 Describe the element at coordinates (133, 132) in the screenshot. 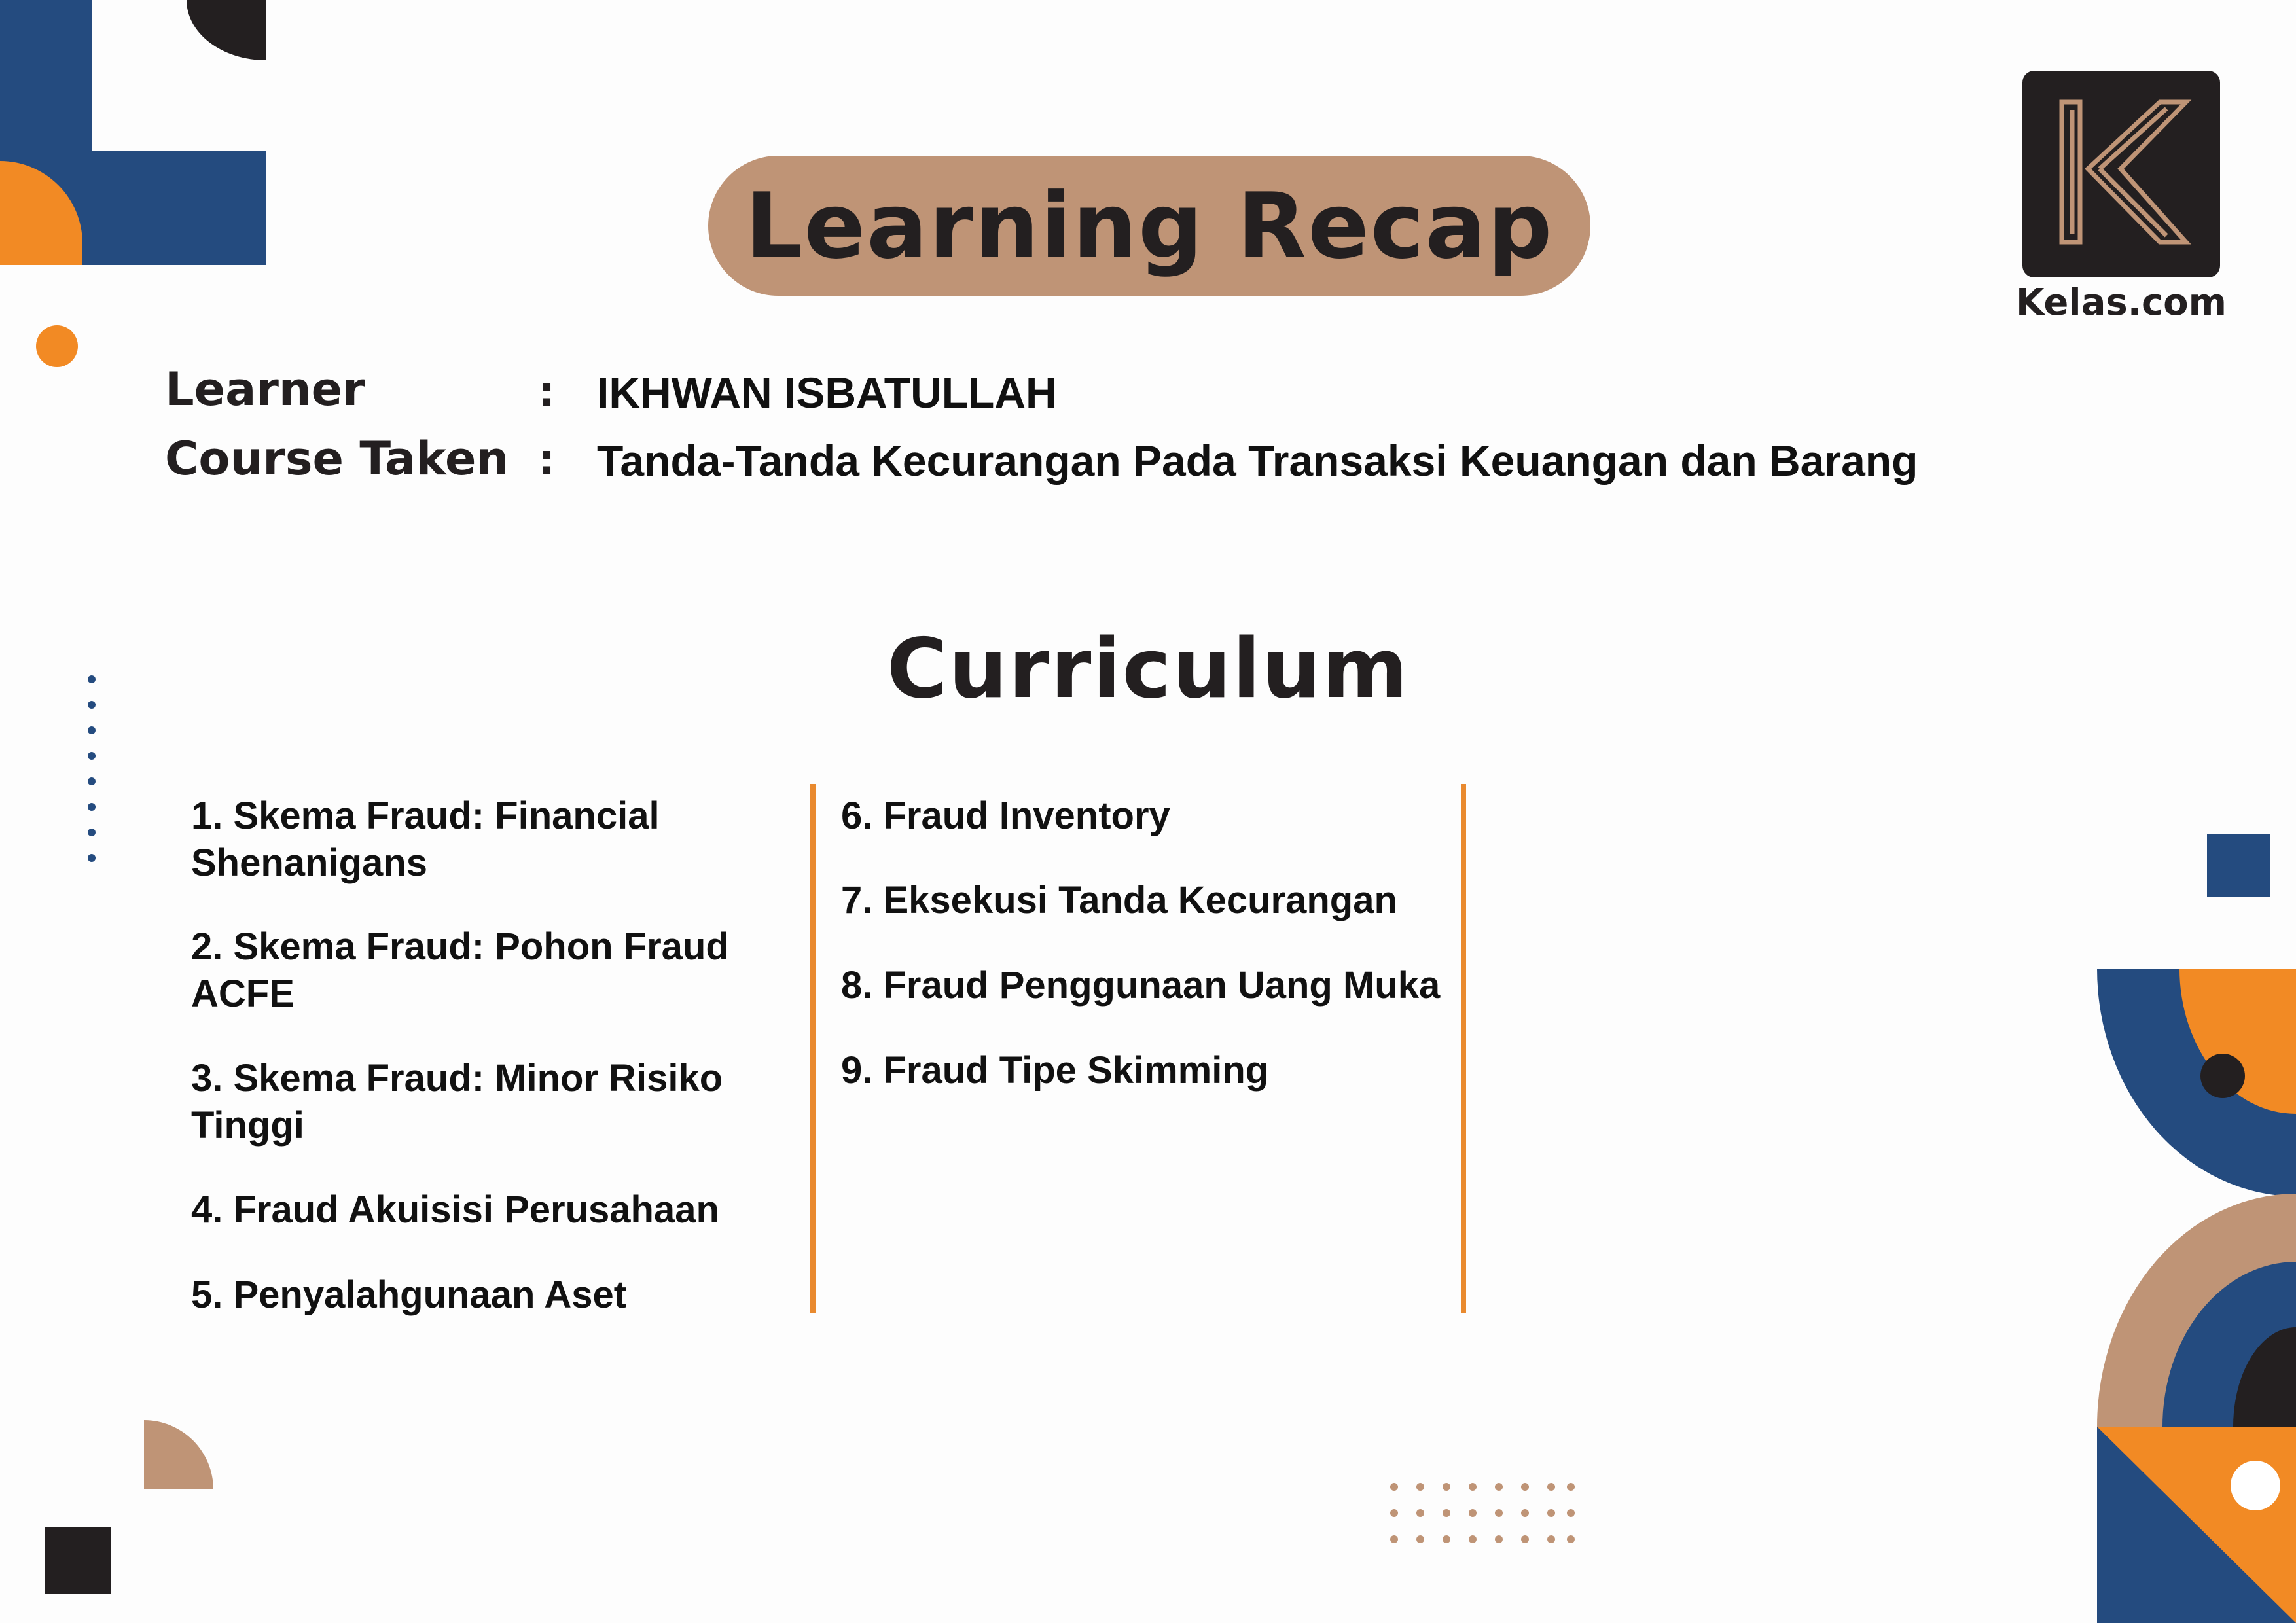

I see `top-left-decoration` at that location.